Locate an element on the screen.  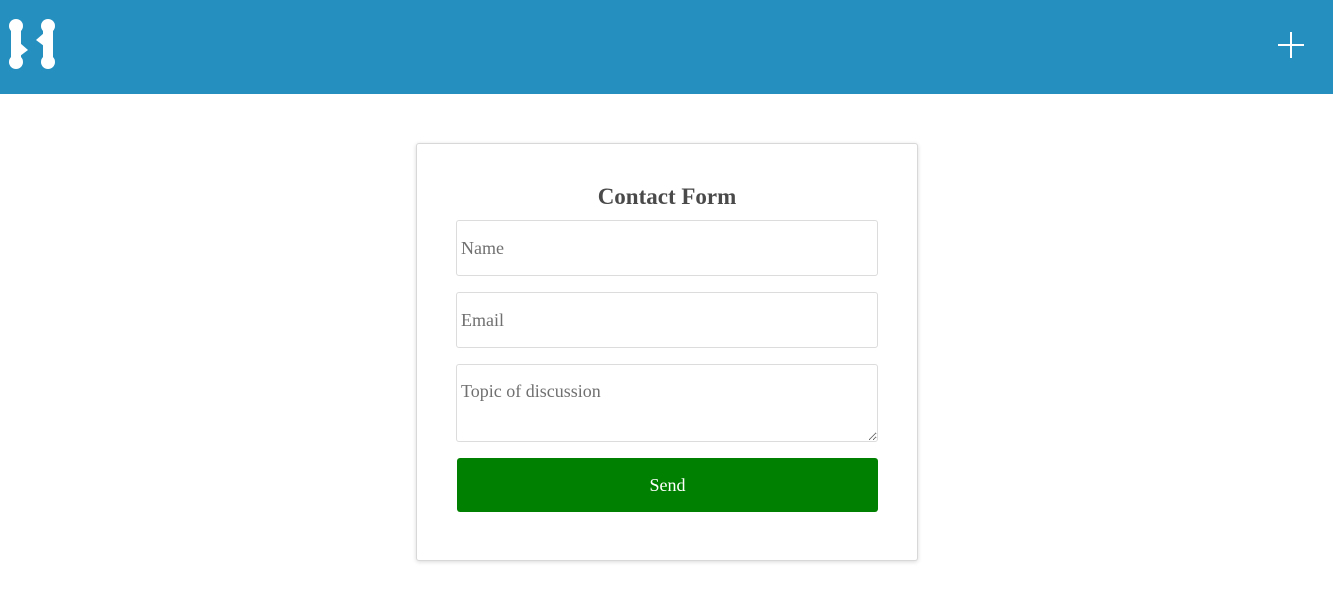
form-title: Contact Form is located at coordinates (667, 196).